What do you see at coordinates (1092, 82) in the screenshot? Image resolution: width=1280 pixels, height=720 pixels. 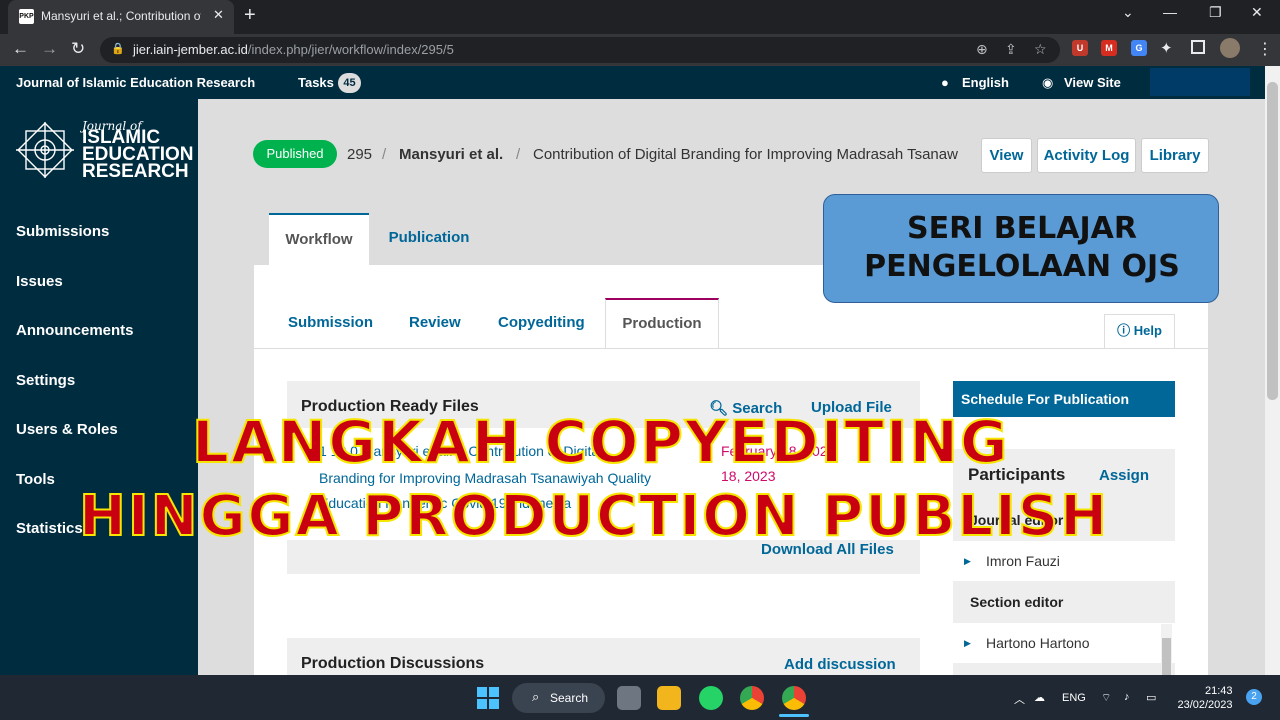 I see `view-site-link: View Site` at bounding box center [1092, 82].